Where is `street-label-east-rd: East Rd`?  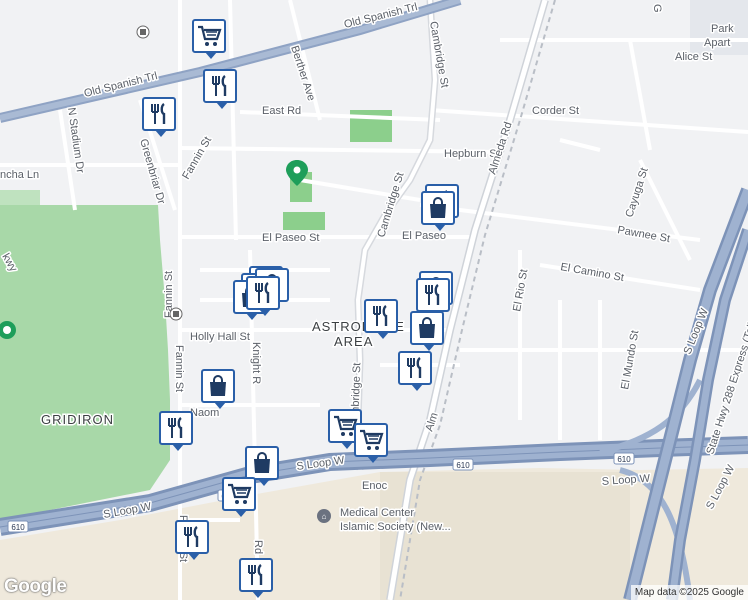
street-label-east-rd: East Rd is located at coordinates (281, 111).